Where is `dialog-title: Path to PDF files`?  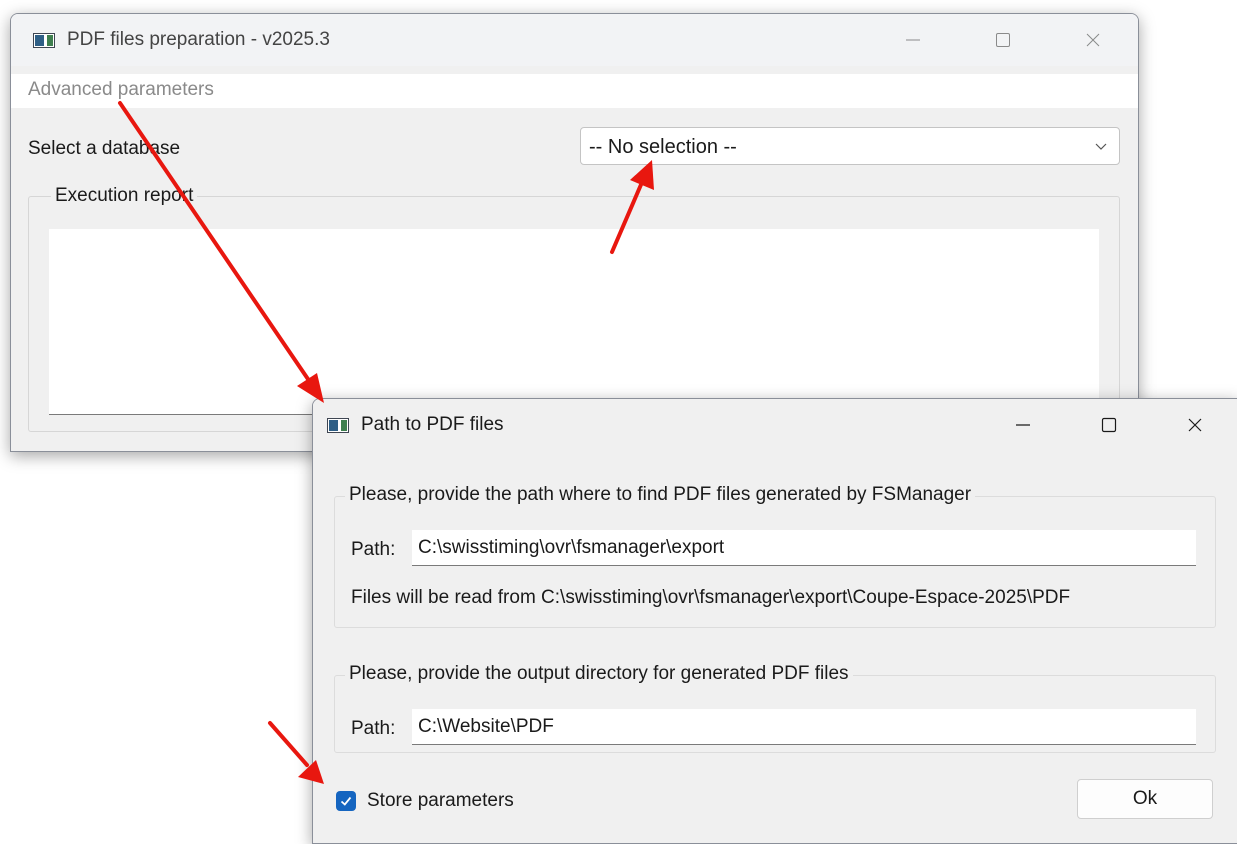 dialog-title: Path to PDF files is located at coordinates (432, 424).